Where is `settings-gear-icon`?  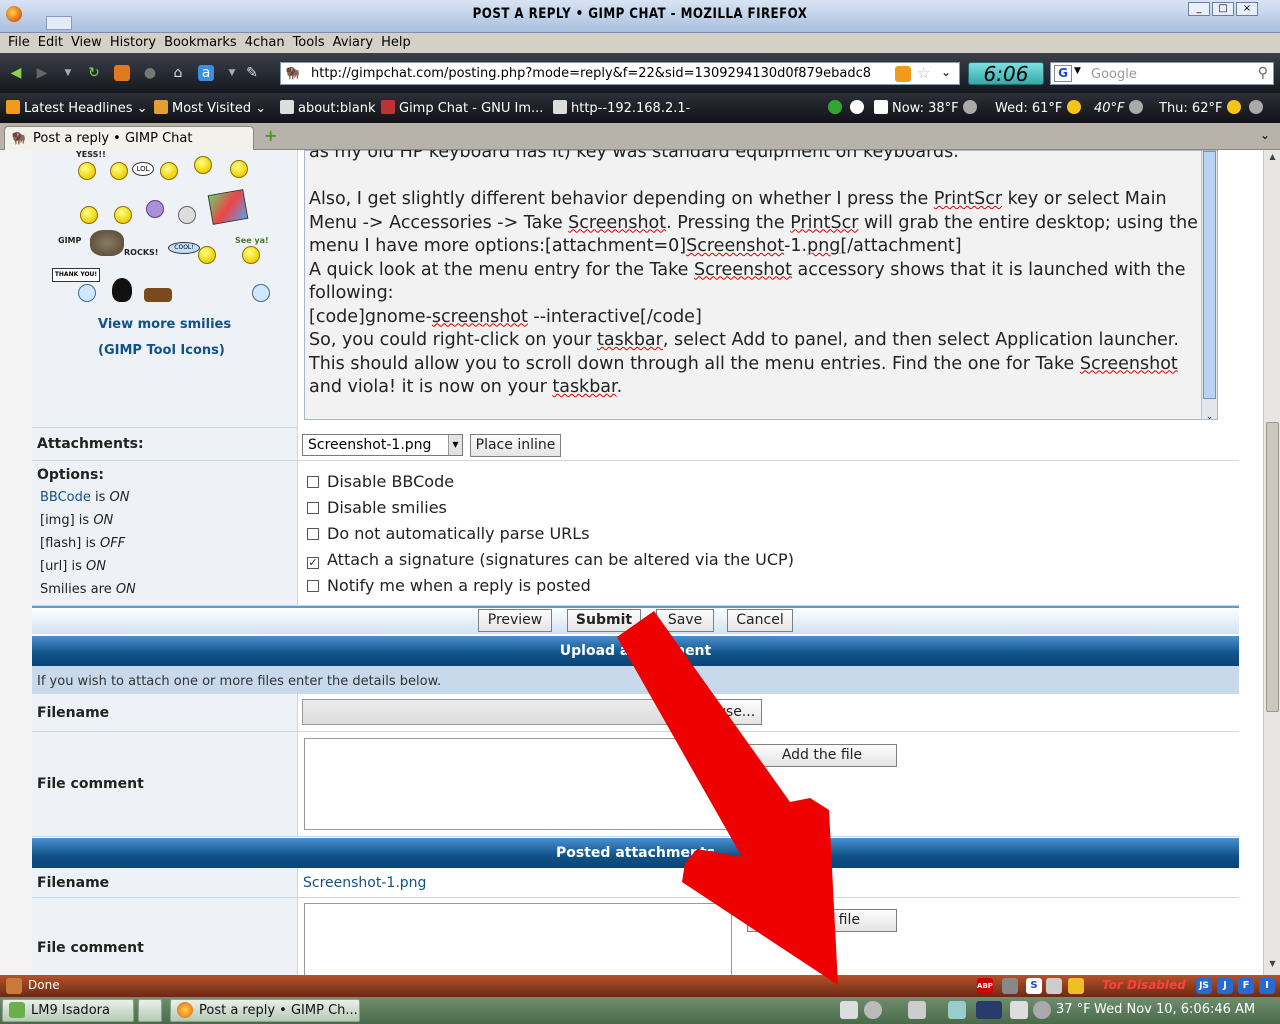
settings-gear-icon is located at coordinates (873, 1010).